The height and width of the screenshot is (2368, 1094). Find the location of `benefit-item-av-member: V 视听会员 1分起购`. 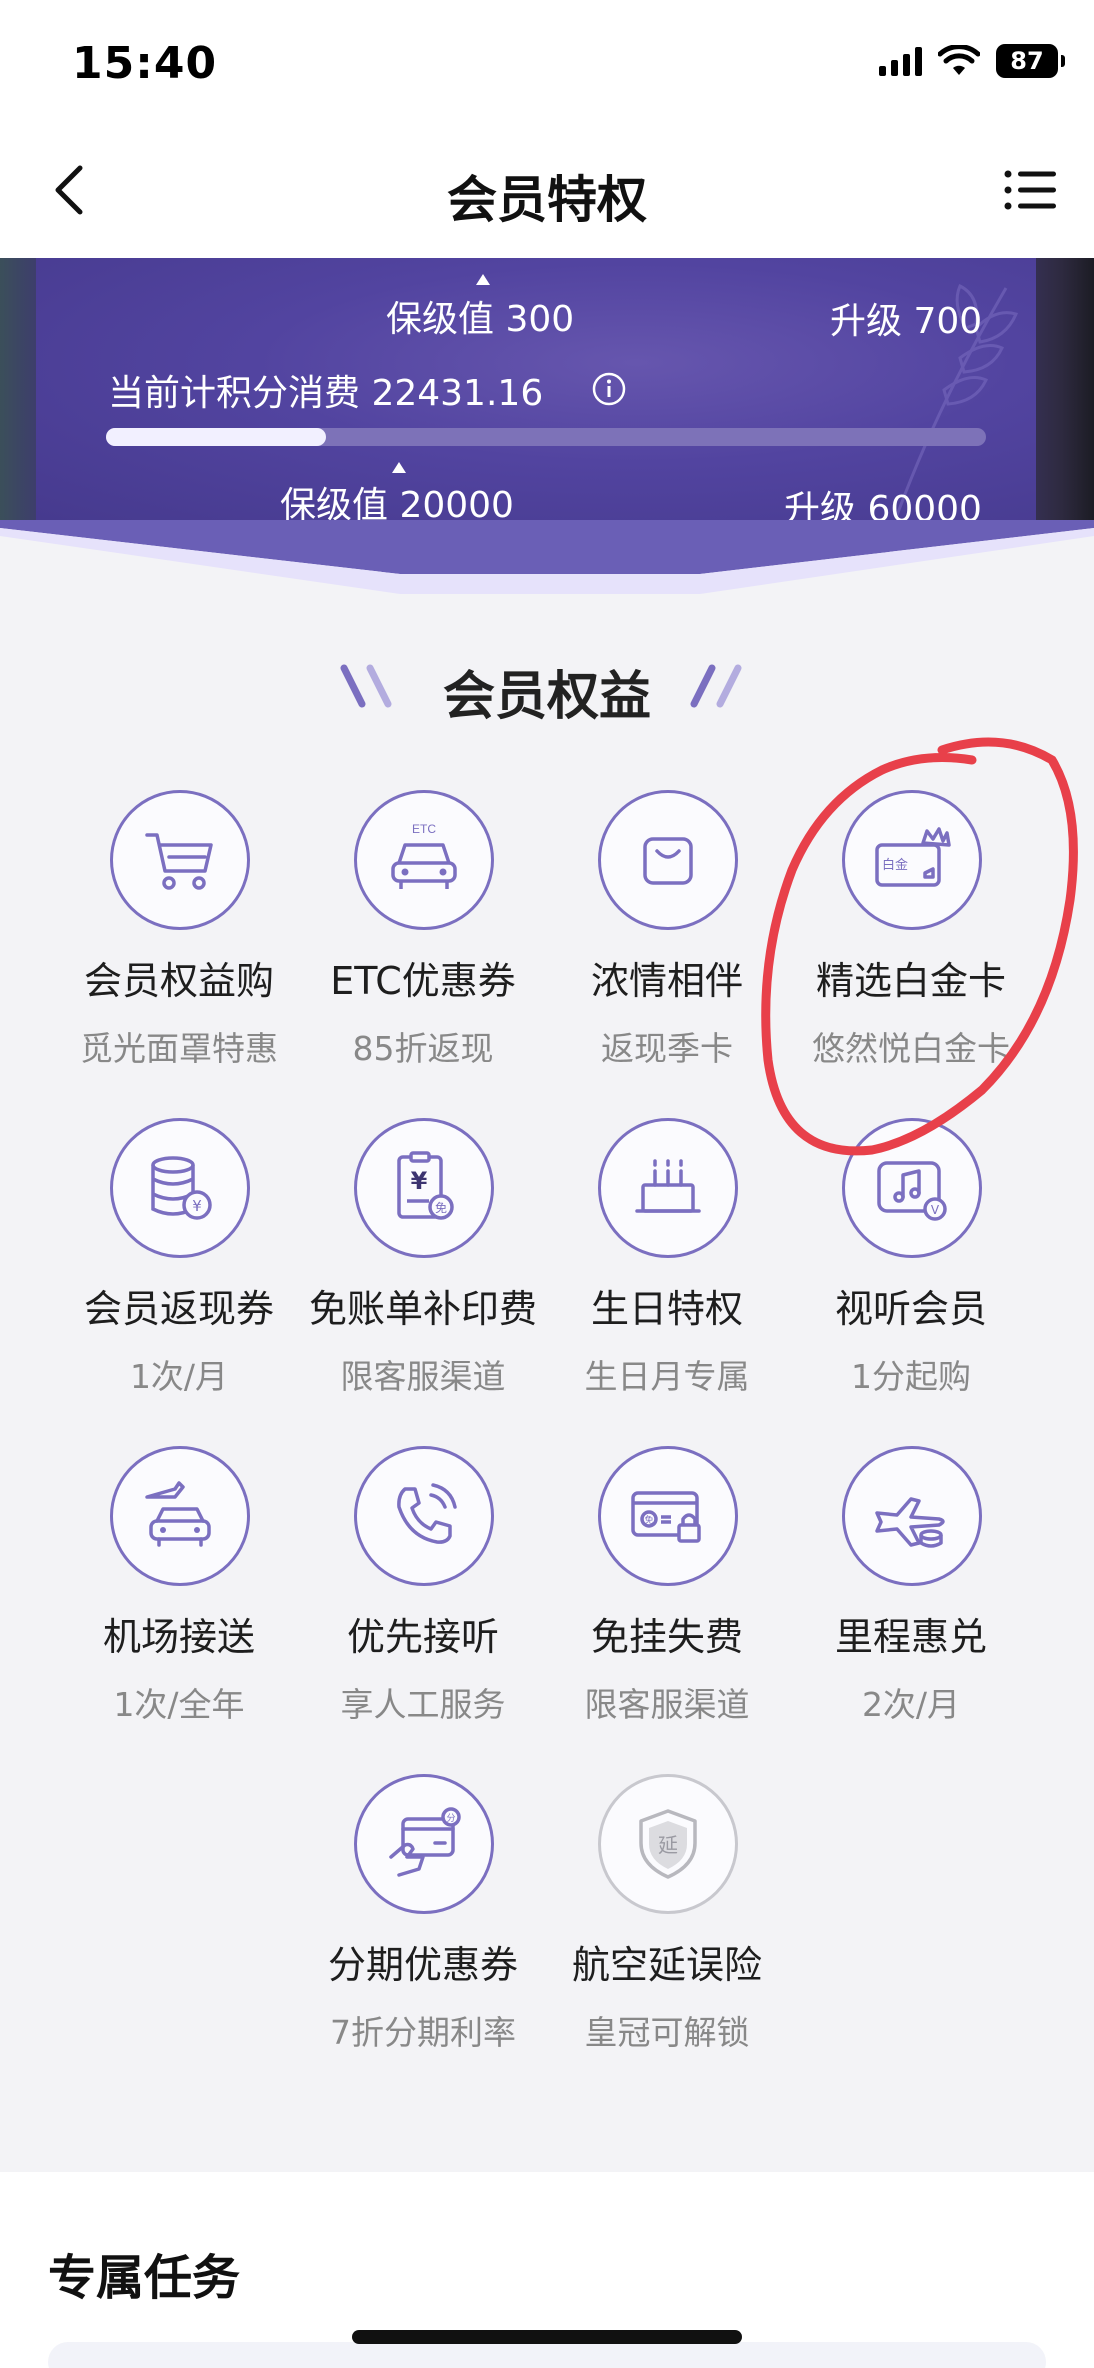

benefit-item-av-member: V 视听会员 1分起购 is located at coordinates (911, 1268).